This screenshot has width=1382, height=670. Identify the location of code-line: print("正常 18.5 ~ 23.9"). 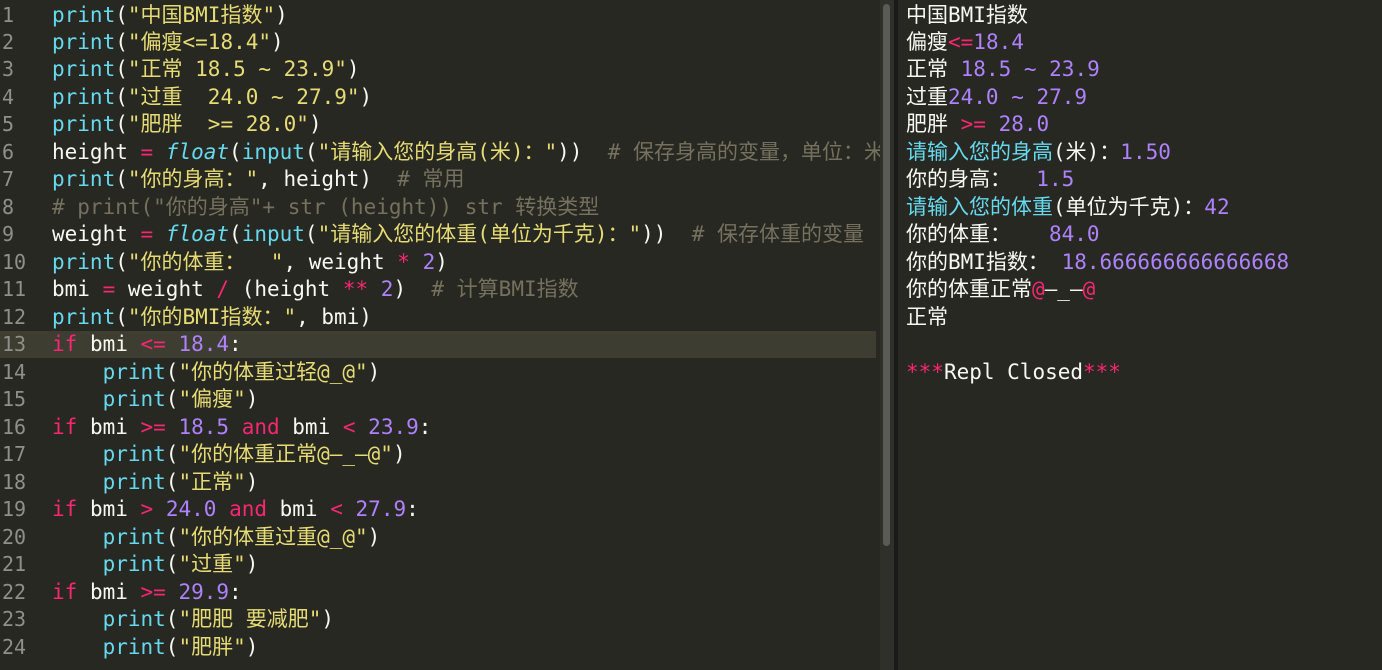
(206, 69).